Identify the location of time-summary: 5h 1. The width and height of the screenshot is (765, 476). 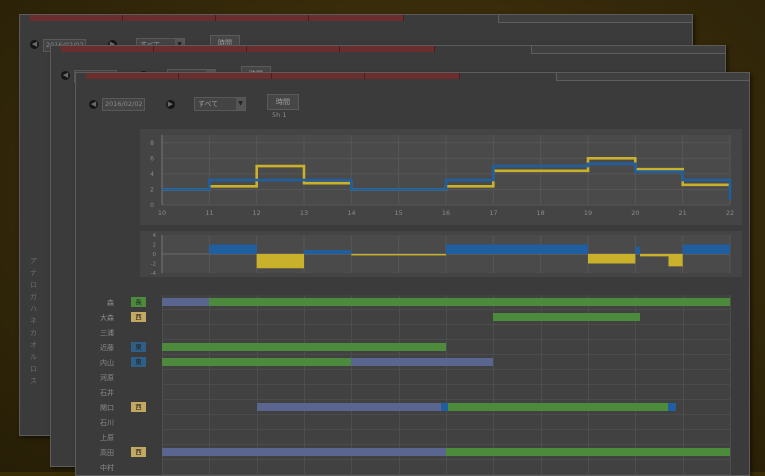
(279, 115).